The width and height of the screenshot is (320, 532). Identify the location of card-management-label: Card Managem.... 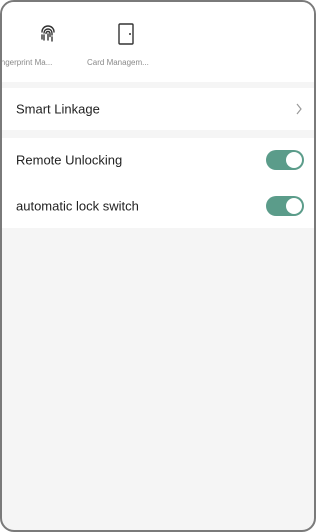
(118, 62).